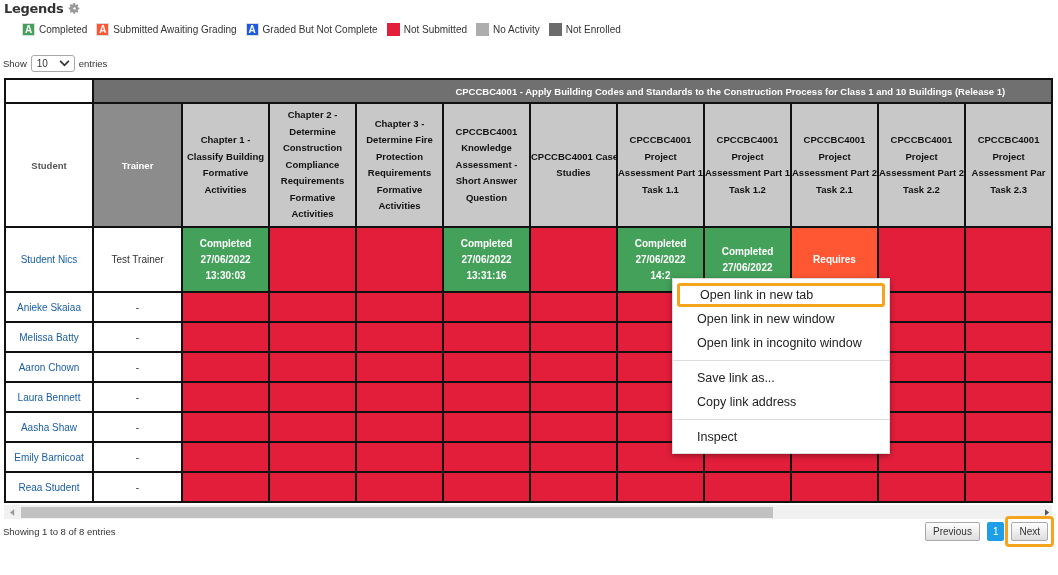 The height and width of the screenshot is (575, 1058). I want to click on scroll-left-icon, so click(12, 512).